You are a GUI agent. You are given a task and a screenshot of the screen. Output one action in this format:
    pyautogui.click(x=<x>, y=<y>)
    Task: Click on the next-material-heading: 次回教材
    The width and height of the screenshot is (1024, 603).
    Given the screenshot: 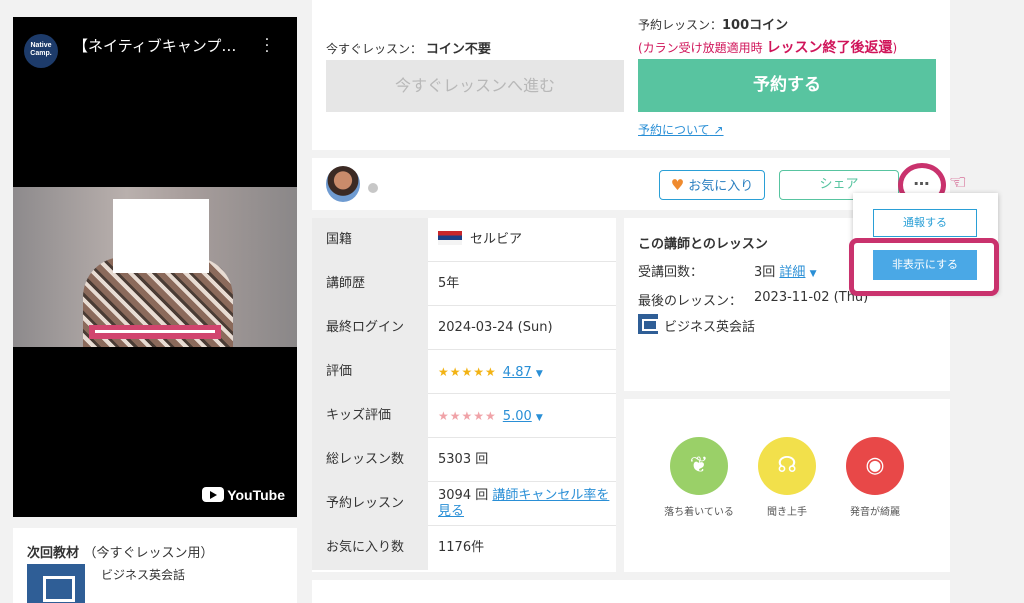 What is the action you would take?
    pyautogui.click(x=53, y=553)
    